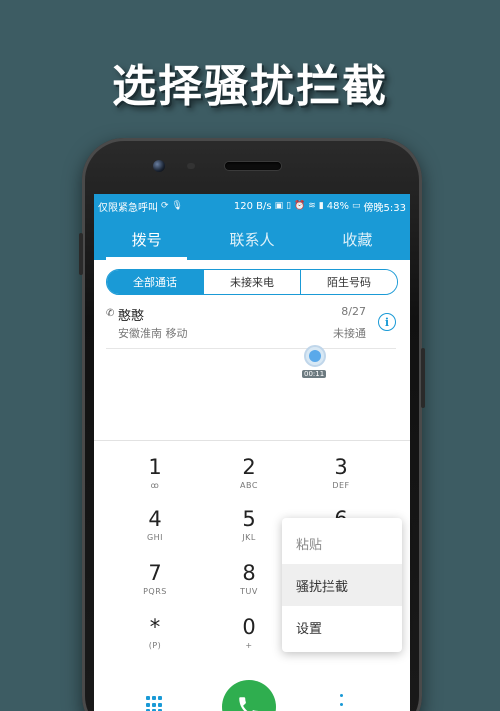  I want to click on dial-key-1: 1 ꝏ, so click(155, 480).